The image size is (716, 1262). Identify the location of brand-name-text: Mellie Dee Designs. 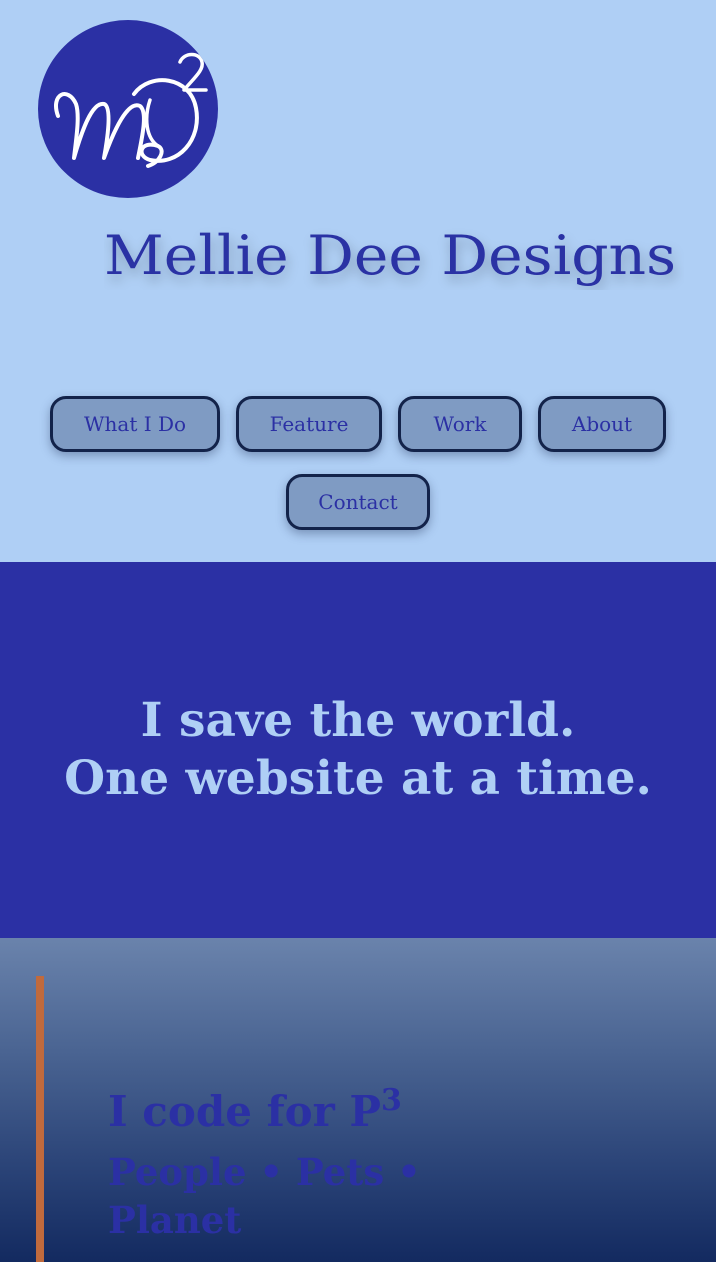
(390, 255).